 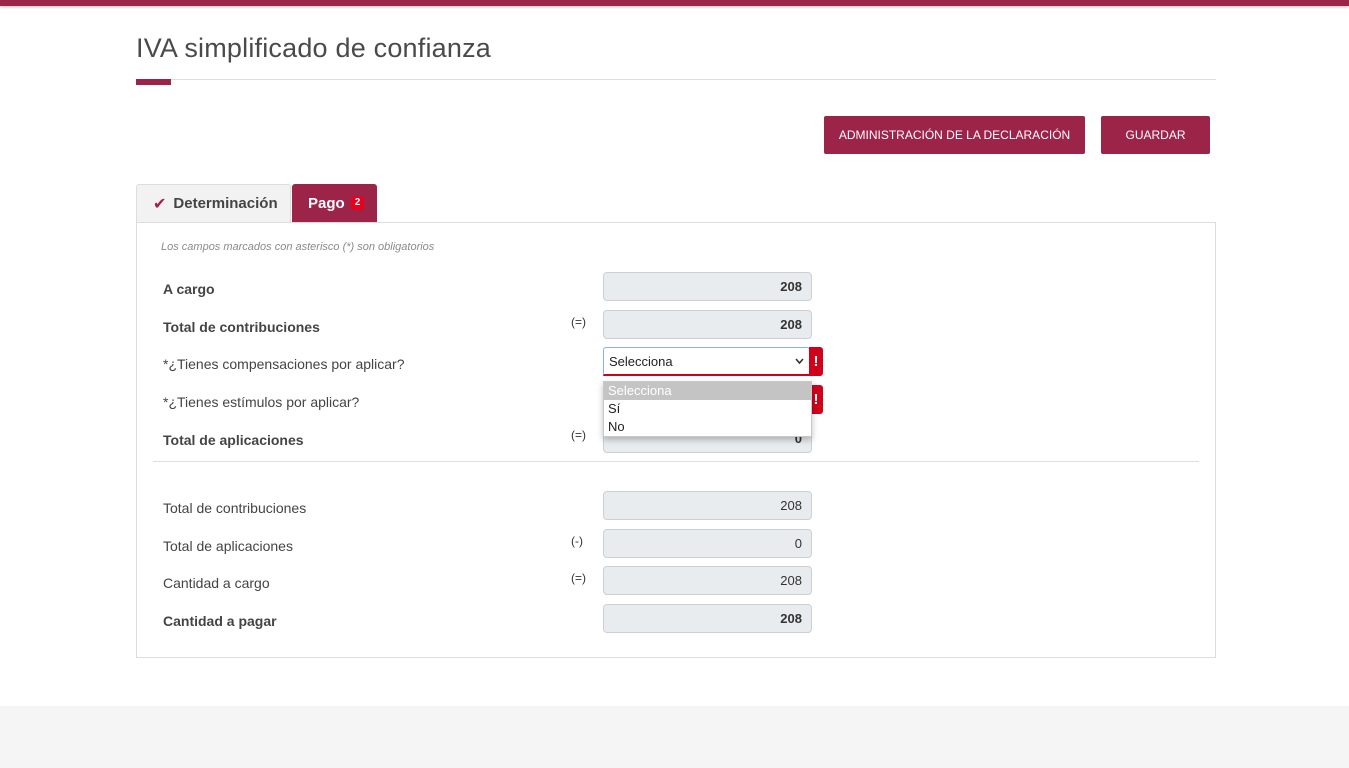 What do you see at coordinates (676, 79) in the screenshot?
I see `title-divider` at bounding box center [676, 79].